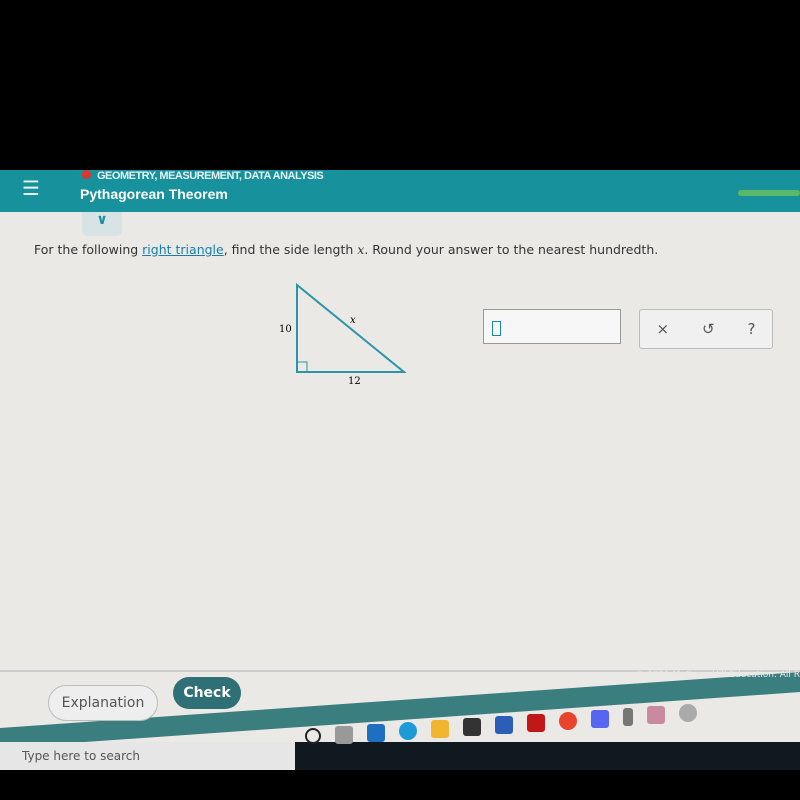 This screenshot has height=800, width=800. Describe the element at coordinates (552, 326) in the screenshot. I see `answer-input` at that location.